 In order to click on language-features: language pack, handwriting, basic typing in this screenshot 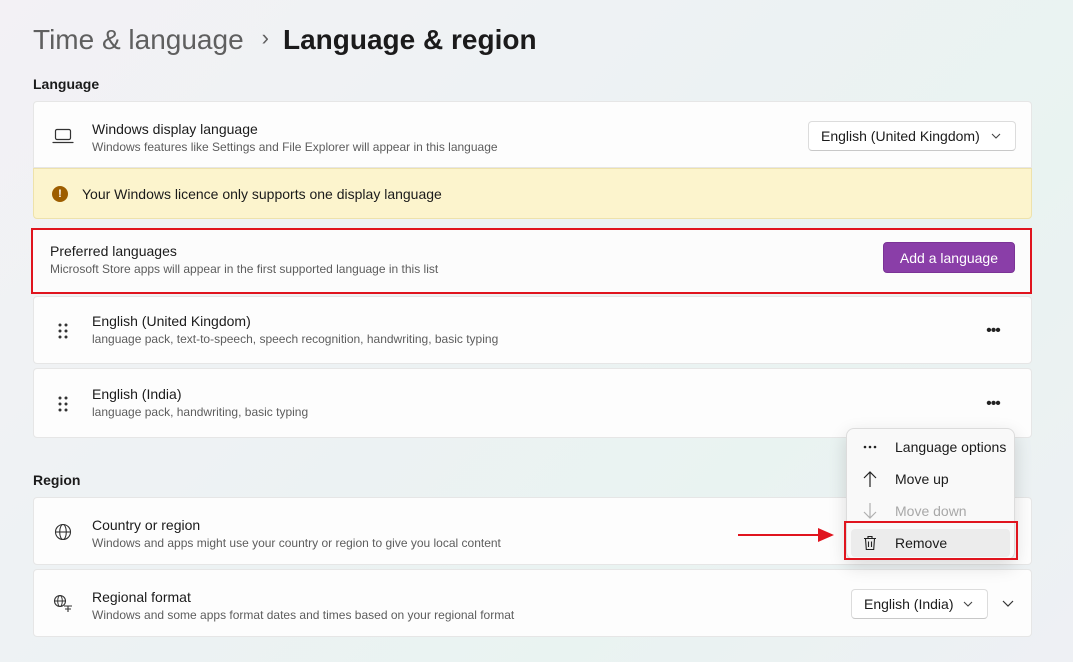, I will do `click(200, 412)`.